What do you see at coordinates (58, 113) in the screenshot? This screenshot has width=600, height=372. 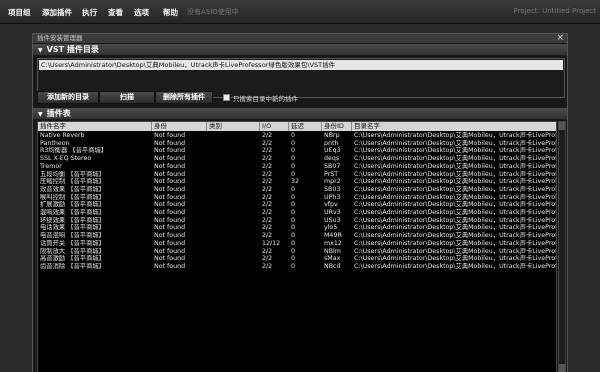 I see `plugin-list-title: 插件表` at bounding box center [58, 113].